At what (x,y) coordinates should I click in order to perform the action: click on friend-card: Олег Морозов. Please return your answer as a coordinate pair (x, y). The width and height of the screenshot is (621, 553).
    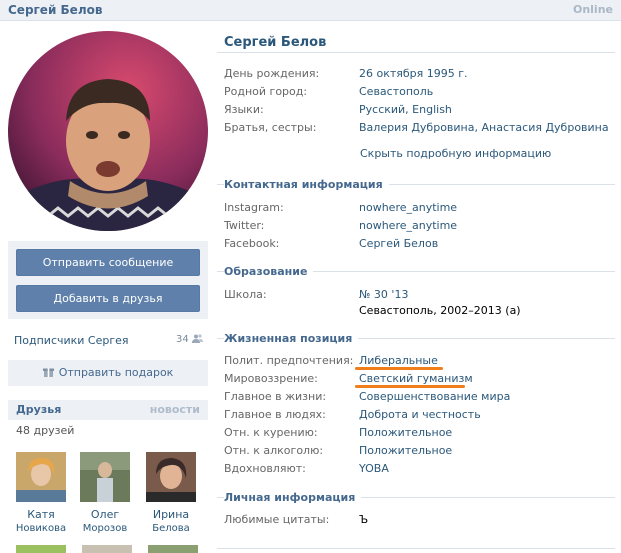
    Looking at the image, I should click on (105, 493).